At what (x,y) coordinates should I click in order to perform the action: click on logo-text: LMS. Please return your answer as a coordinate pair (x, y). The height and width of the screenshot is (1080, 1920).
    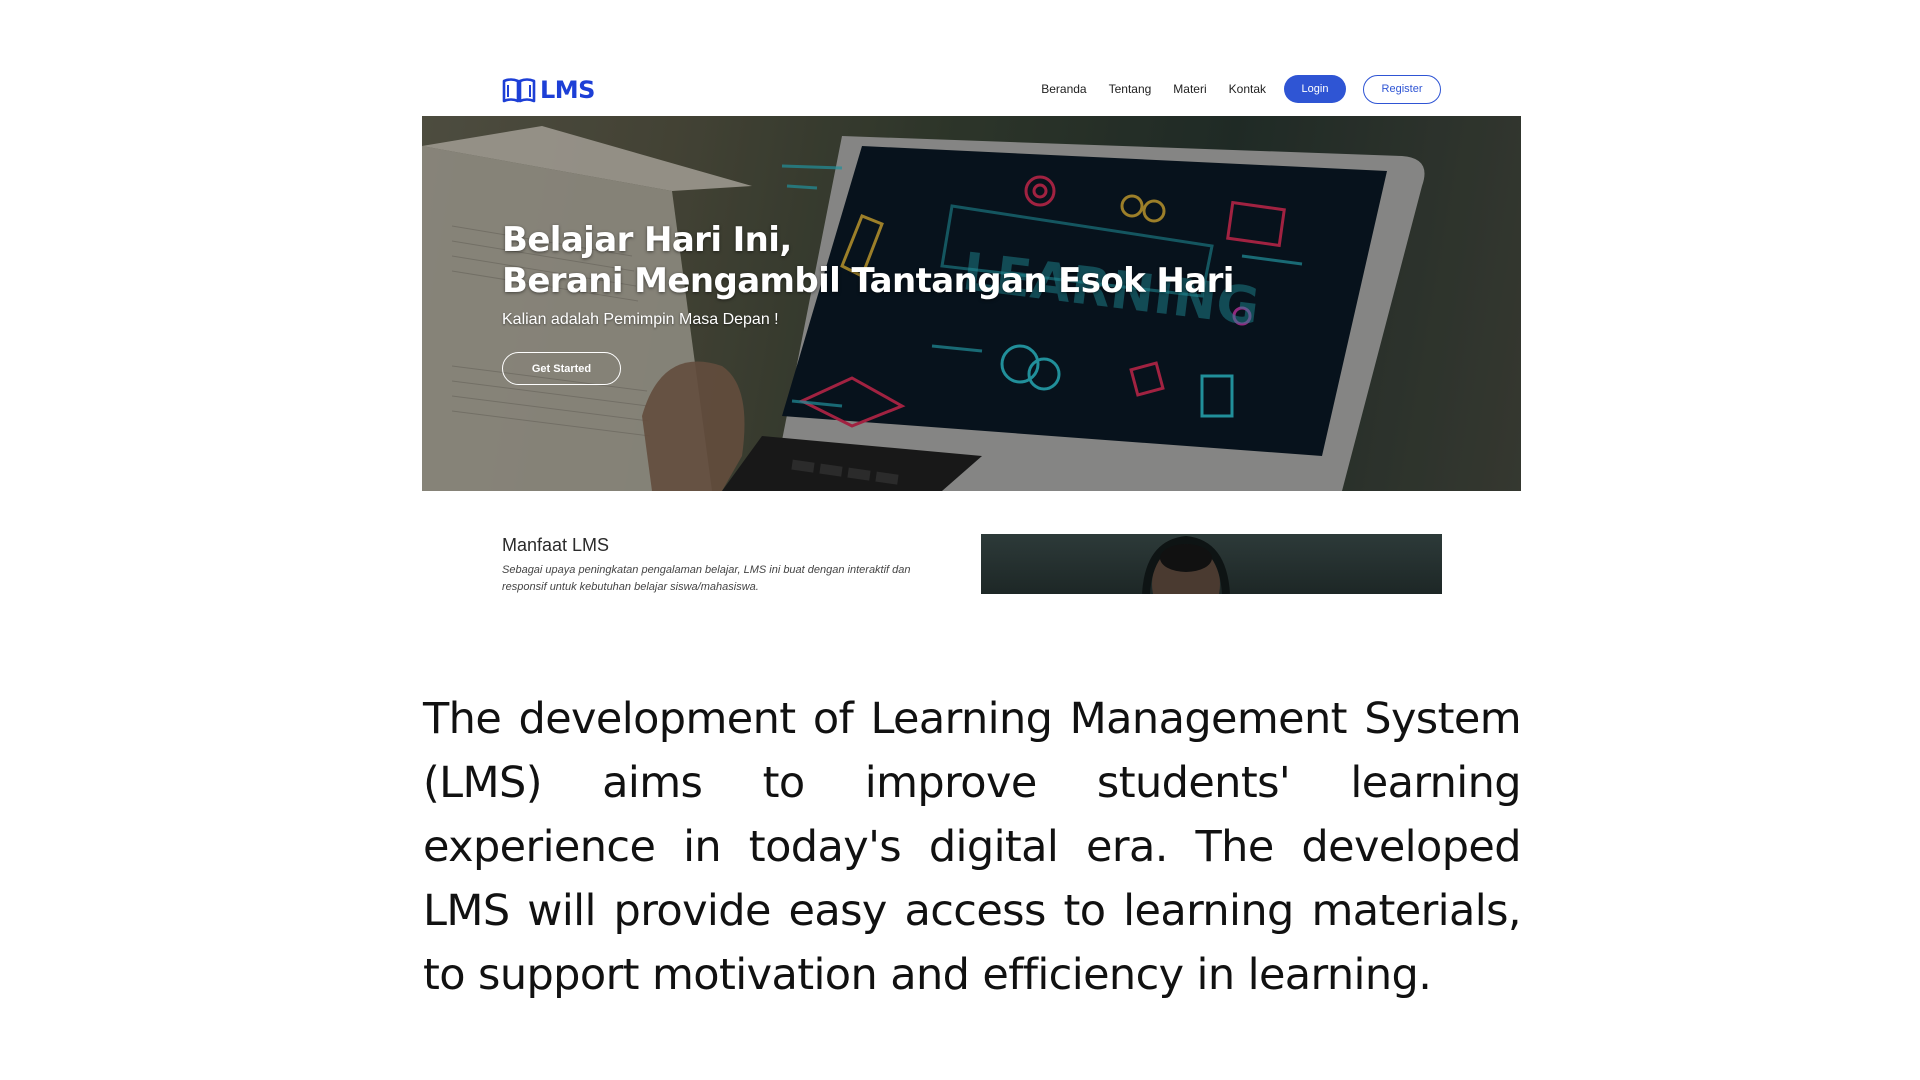
    Looking at the image, I should click on (567, 90).